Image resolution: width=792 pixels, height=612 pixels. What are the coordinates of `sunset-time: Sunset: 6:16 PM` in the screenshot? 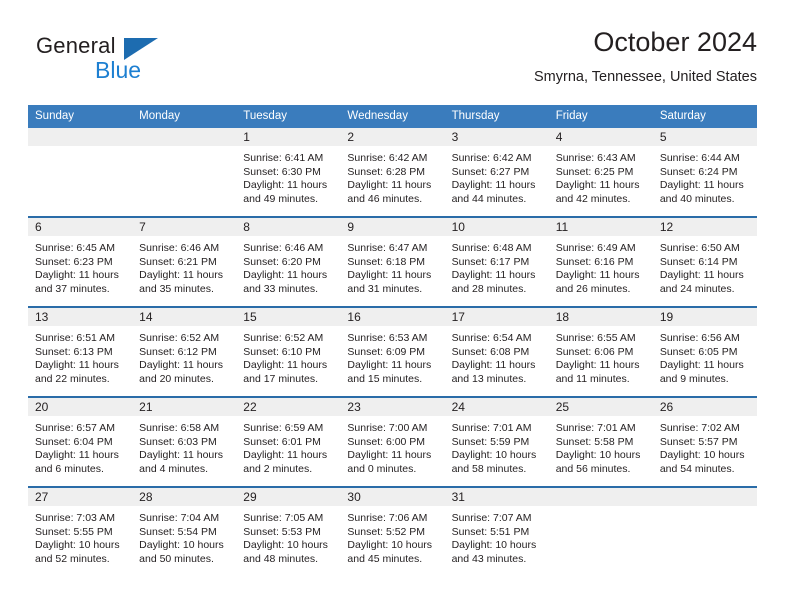 It's located at (594, 261).